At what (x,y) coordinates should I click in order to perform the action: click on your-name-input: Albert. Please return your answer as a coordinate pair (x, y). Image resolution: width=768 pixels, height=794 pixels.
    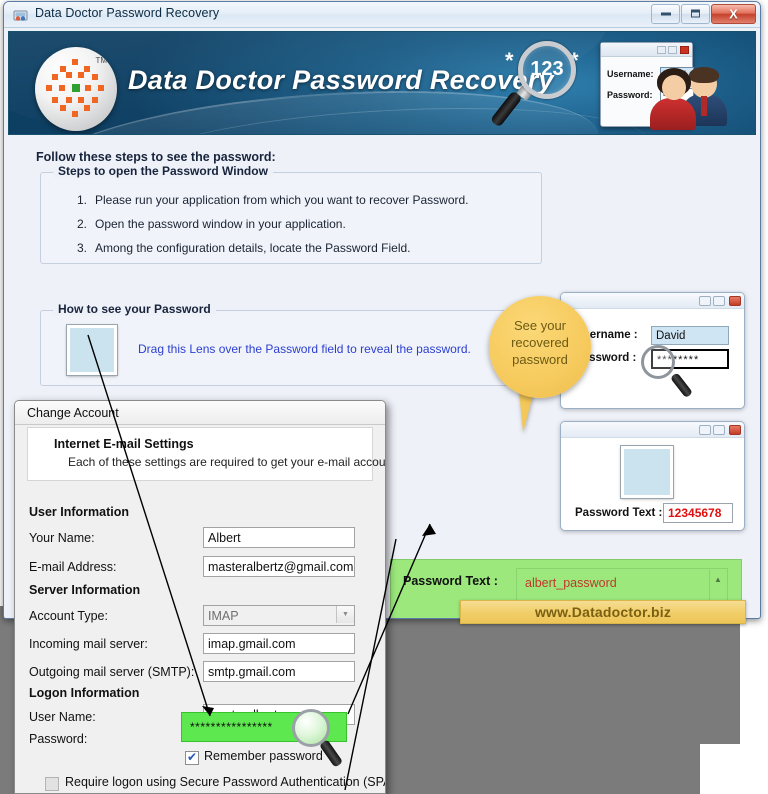
    Looking at the image, I should click on (279, 537).